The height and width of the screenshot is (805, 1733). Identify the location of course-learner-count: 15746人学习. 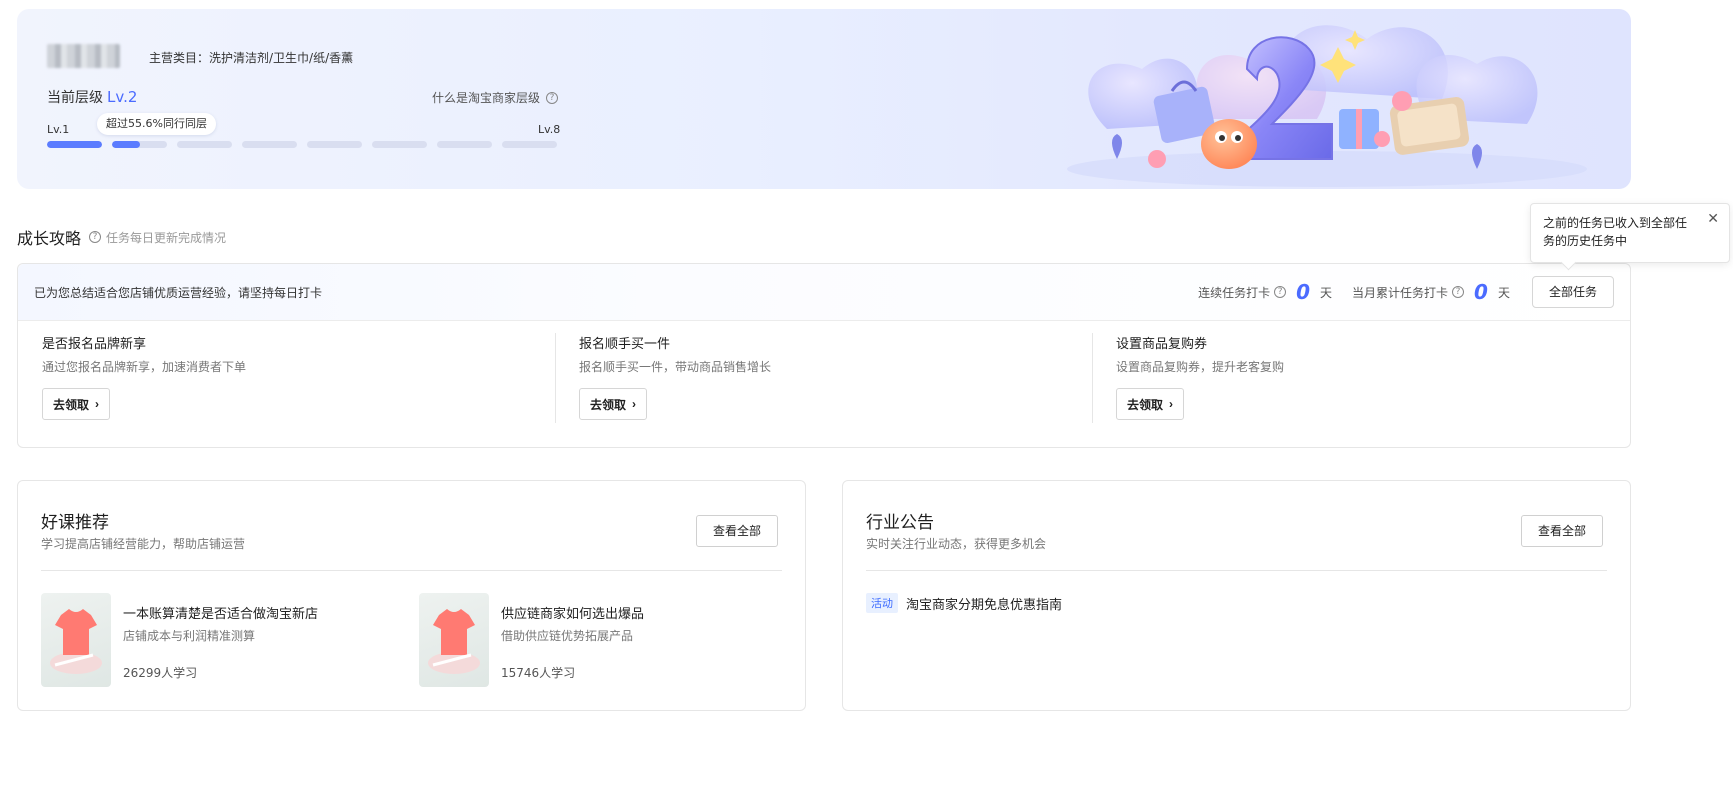
(538, 673).